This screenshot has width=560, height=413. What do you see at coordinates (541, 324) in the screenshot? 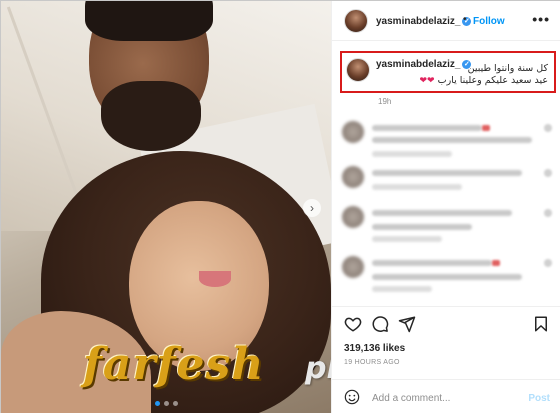
I see `bookmark-icon` at bounding box center [541, 324].